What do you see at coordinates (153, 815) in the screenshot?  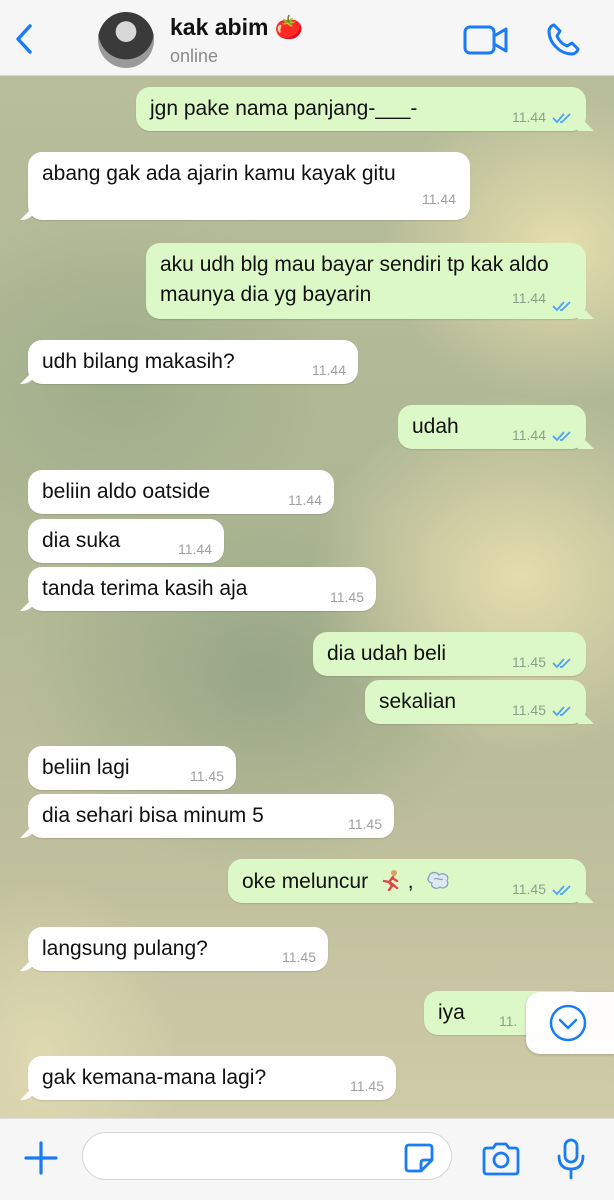 I see `message-text: dia sehari bisa minum 5` at bounding box center [153, 815].